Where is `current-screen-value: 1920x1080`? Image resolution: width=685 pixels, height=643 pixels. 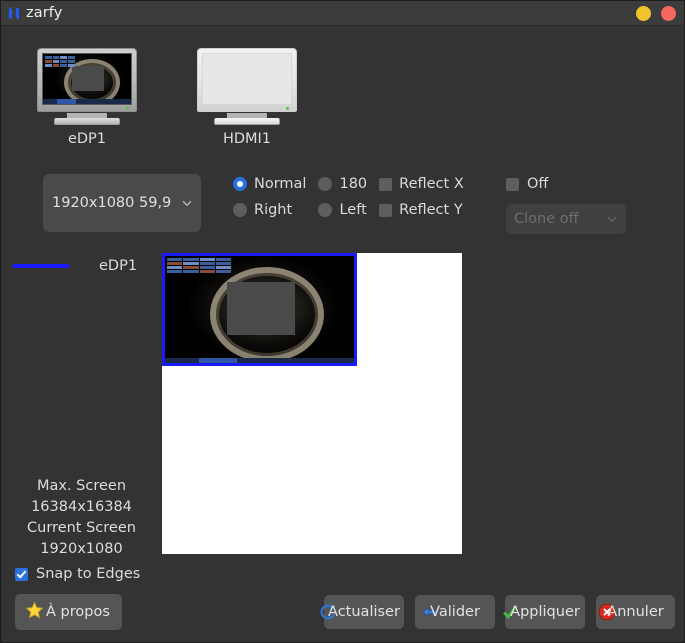 current-screen-value: 1920x1080 is located at coordinates (81, 549).